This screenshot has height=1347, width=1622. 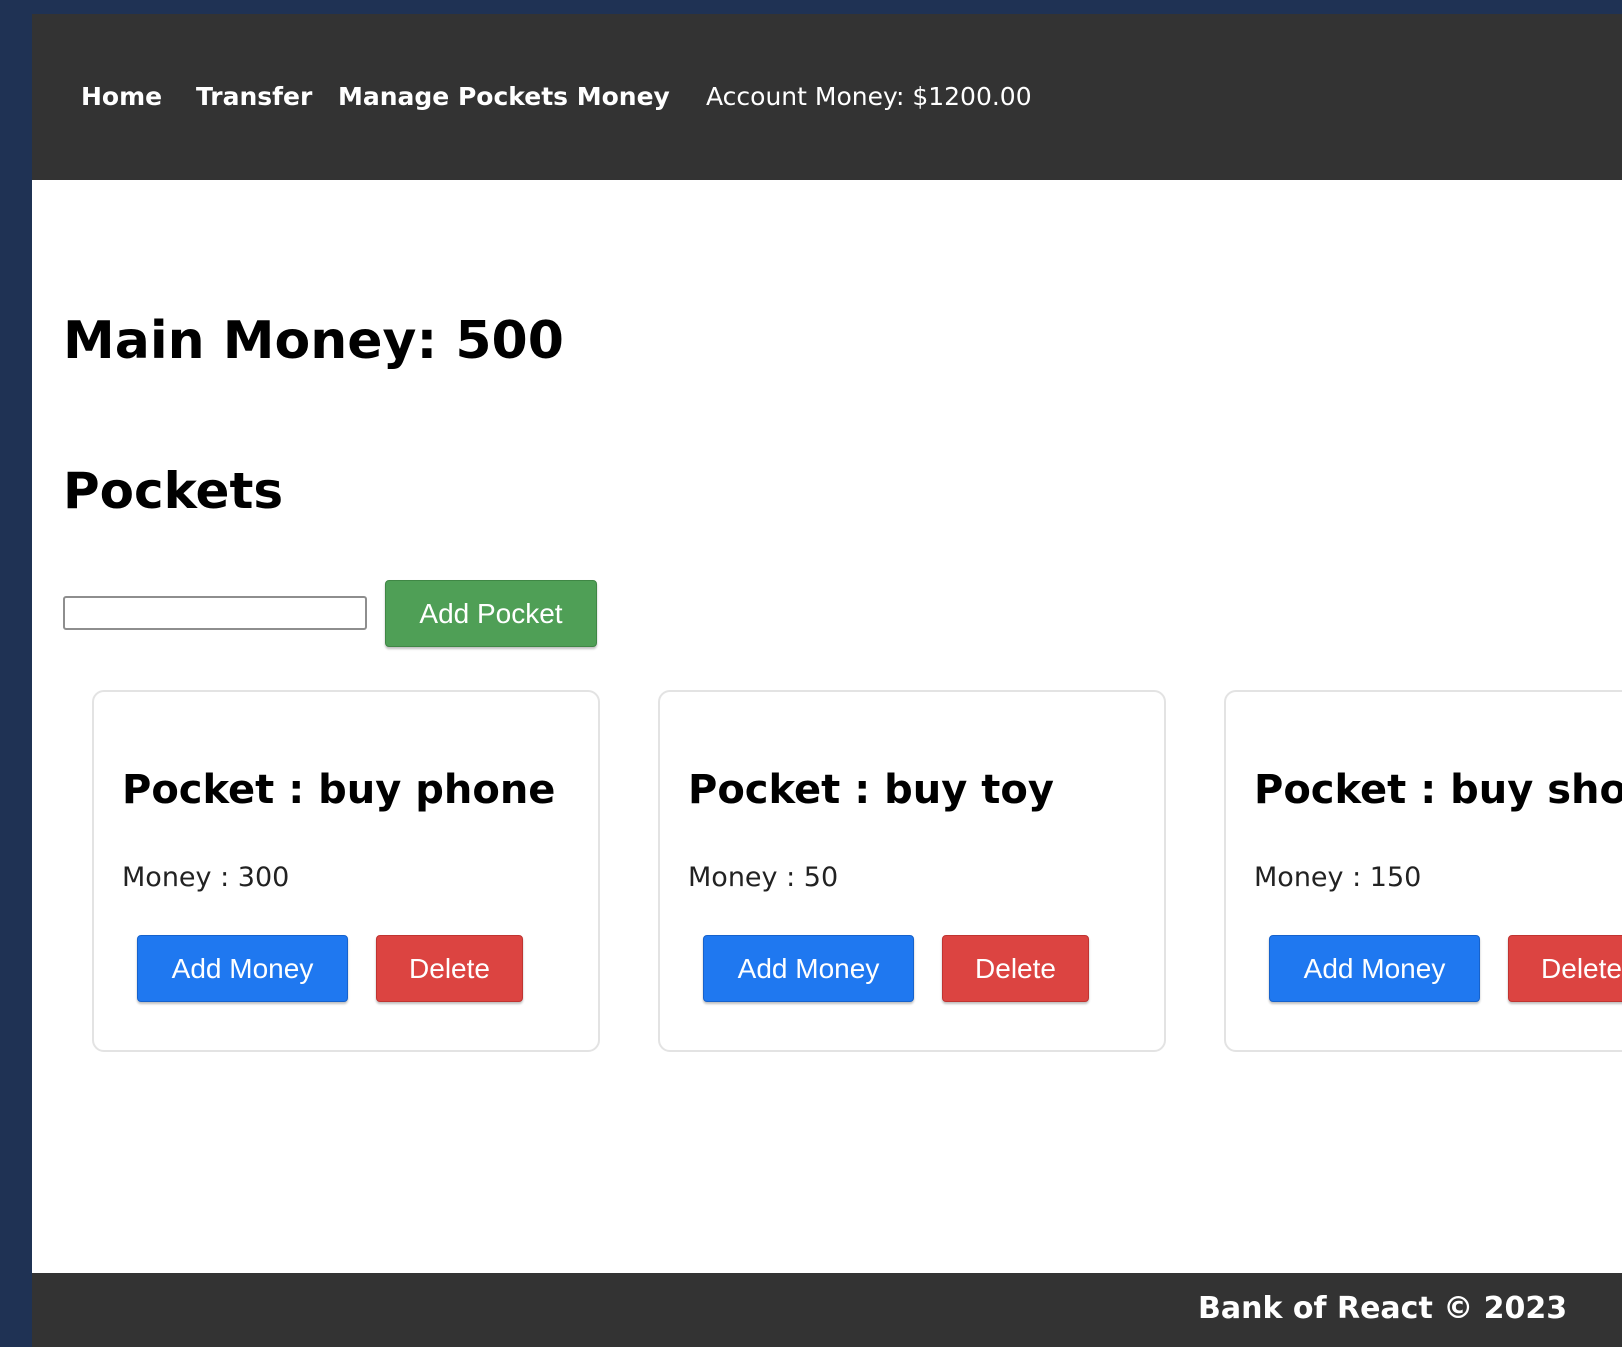 What do you see at coordinates (206, 877) in the screenshot?
I see `pocket-money: Money : 300` at bounding box center [206, 877].